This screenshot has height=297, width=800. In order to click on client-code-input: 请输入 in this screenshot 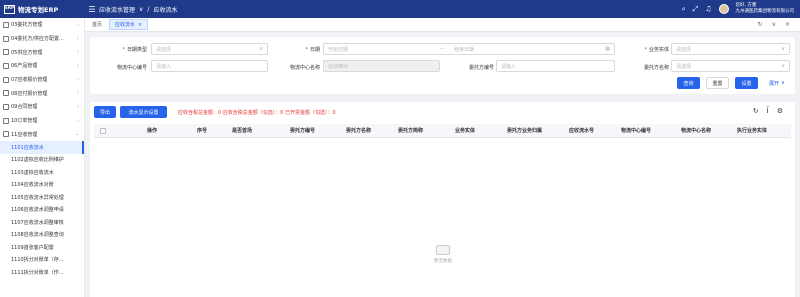, I will do `click(555, 66)`.